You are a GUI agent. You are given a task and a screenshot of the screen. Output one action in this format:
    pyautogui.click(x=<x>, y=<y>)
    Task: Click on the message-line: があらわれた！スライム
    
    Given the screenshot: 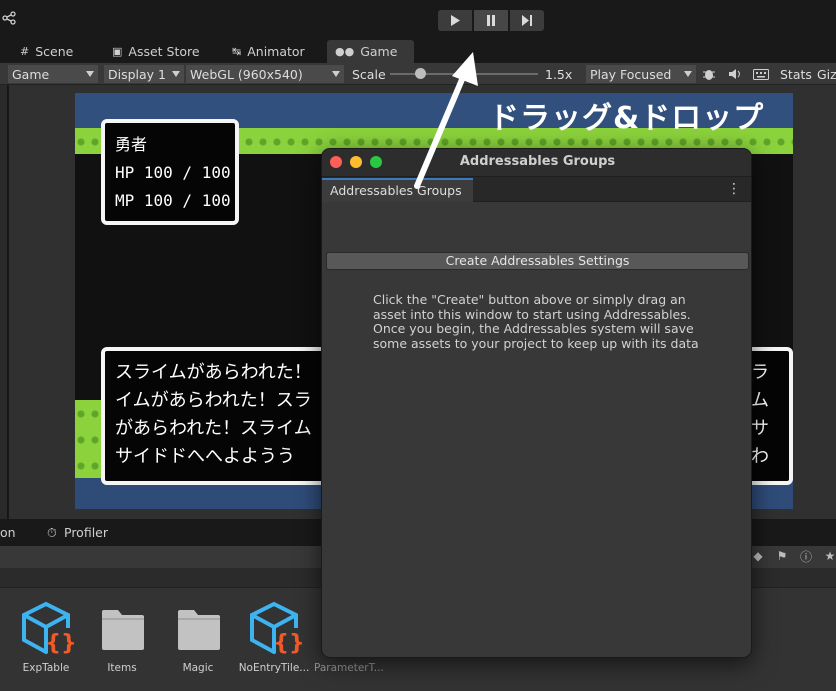 What is the action you would take?
    pyautogui.click(x=213, y=428)
    